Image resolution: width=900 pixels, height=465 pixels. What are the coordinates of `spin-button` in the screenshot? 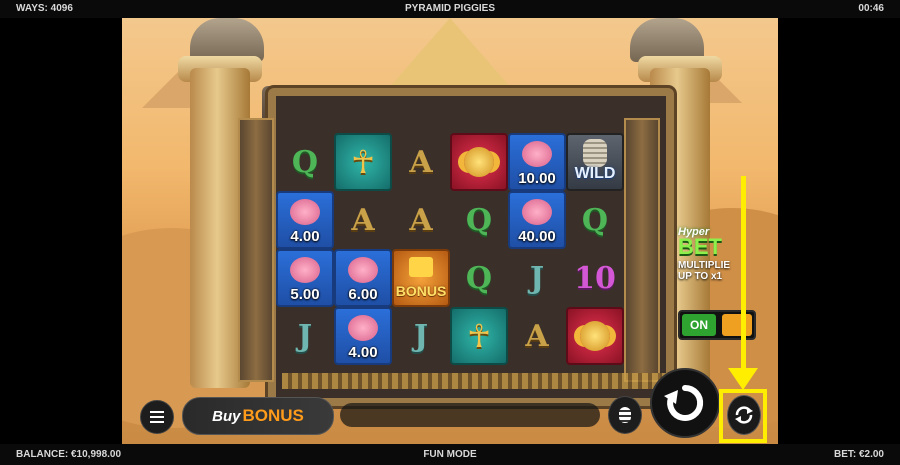 It's located at (685, 403).